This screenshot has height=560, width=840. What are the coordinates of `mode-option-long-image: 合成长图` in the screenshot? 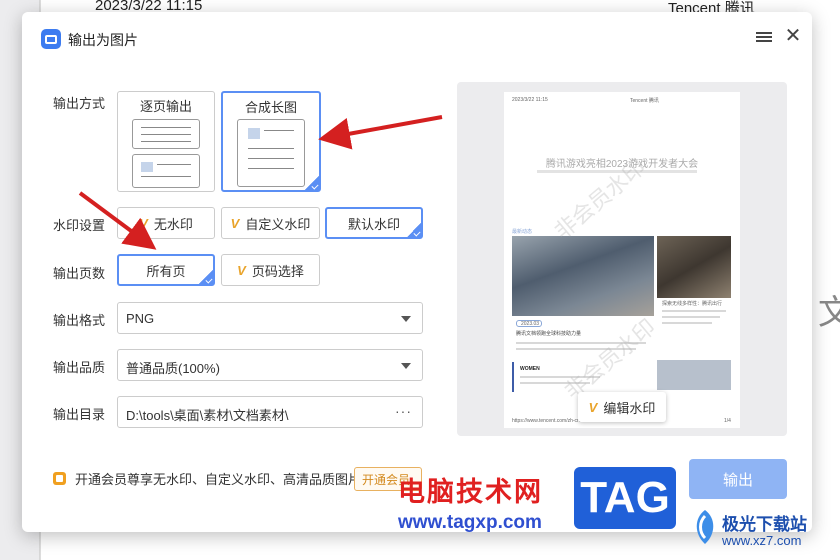 It's located at (271, 141).